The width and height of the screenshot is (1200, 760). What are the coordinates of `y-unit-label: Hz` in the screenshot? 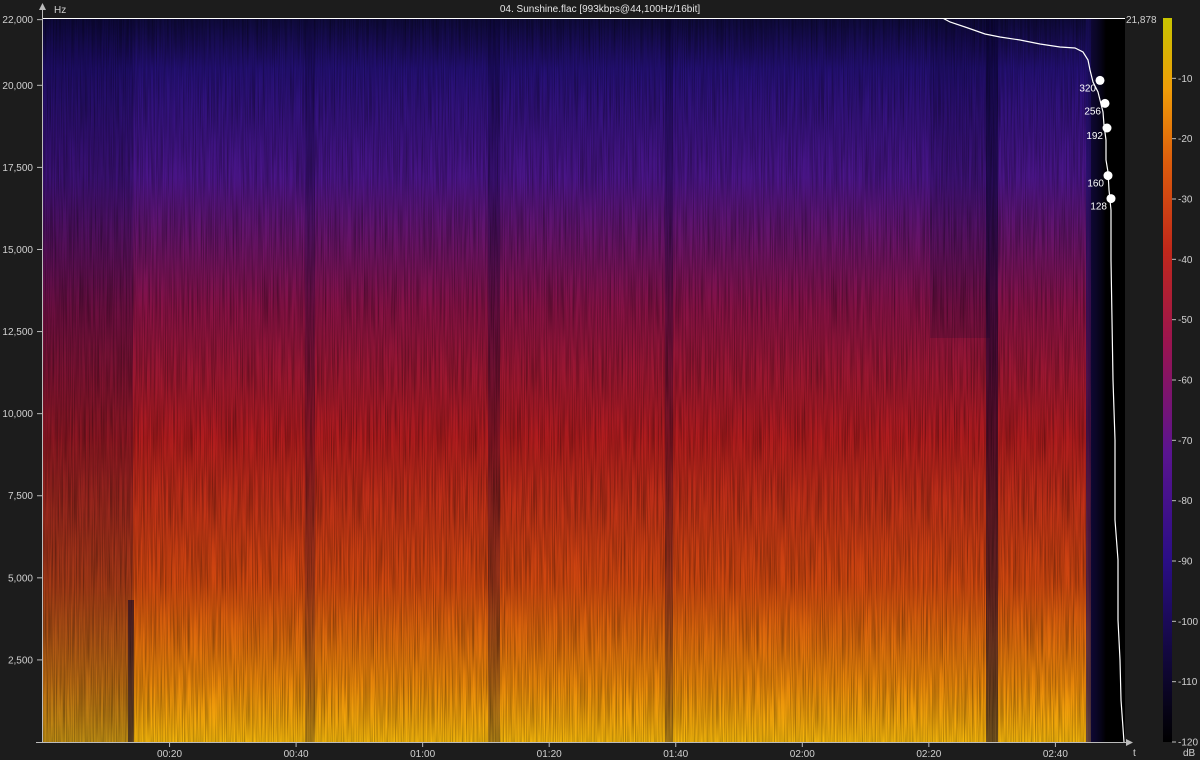 It's located at (60, 10).